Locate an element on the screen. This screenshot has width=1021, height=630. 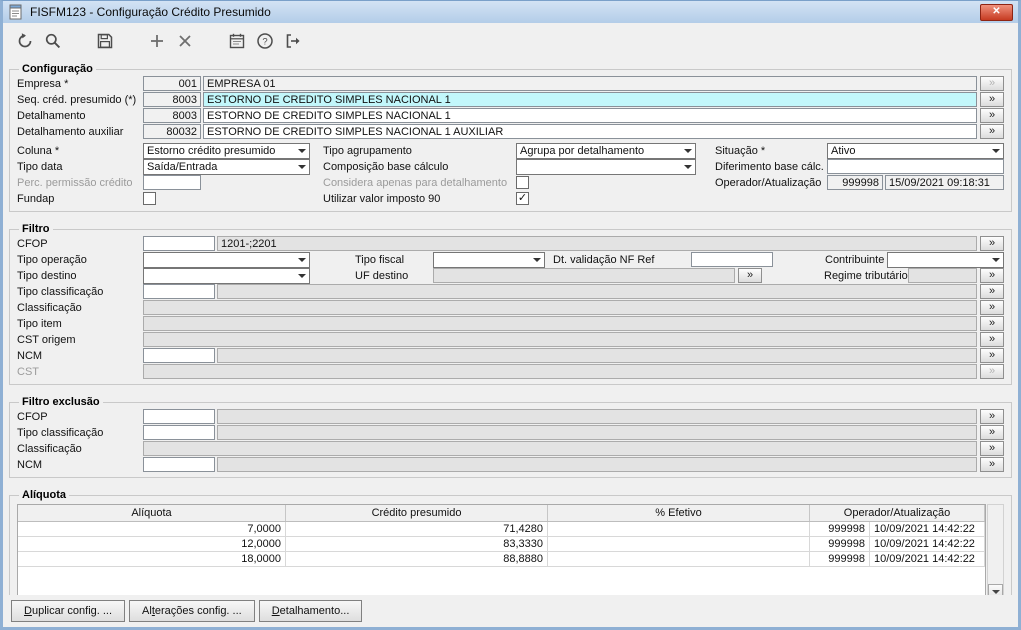
regime-tributario-field is located at coordinates (942, 275).